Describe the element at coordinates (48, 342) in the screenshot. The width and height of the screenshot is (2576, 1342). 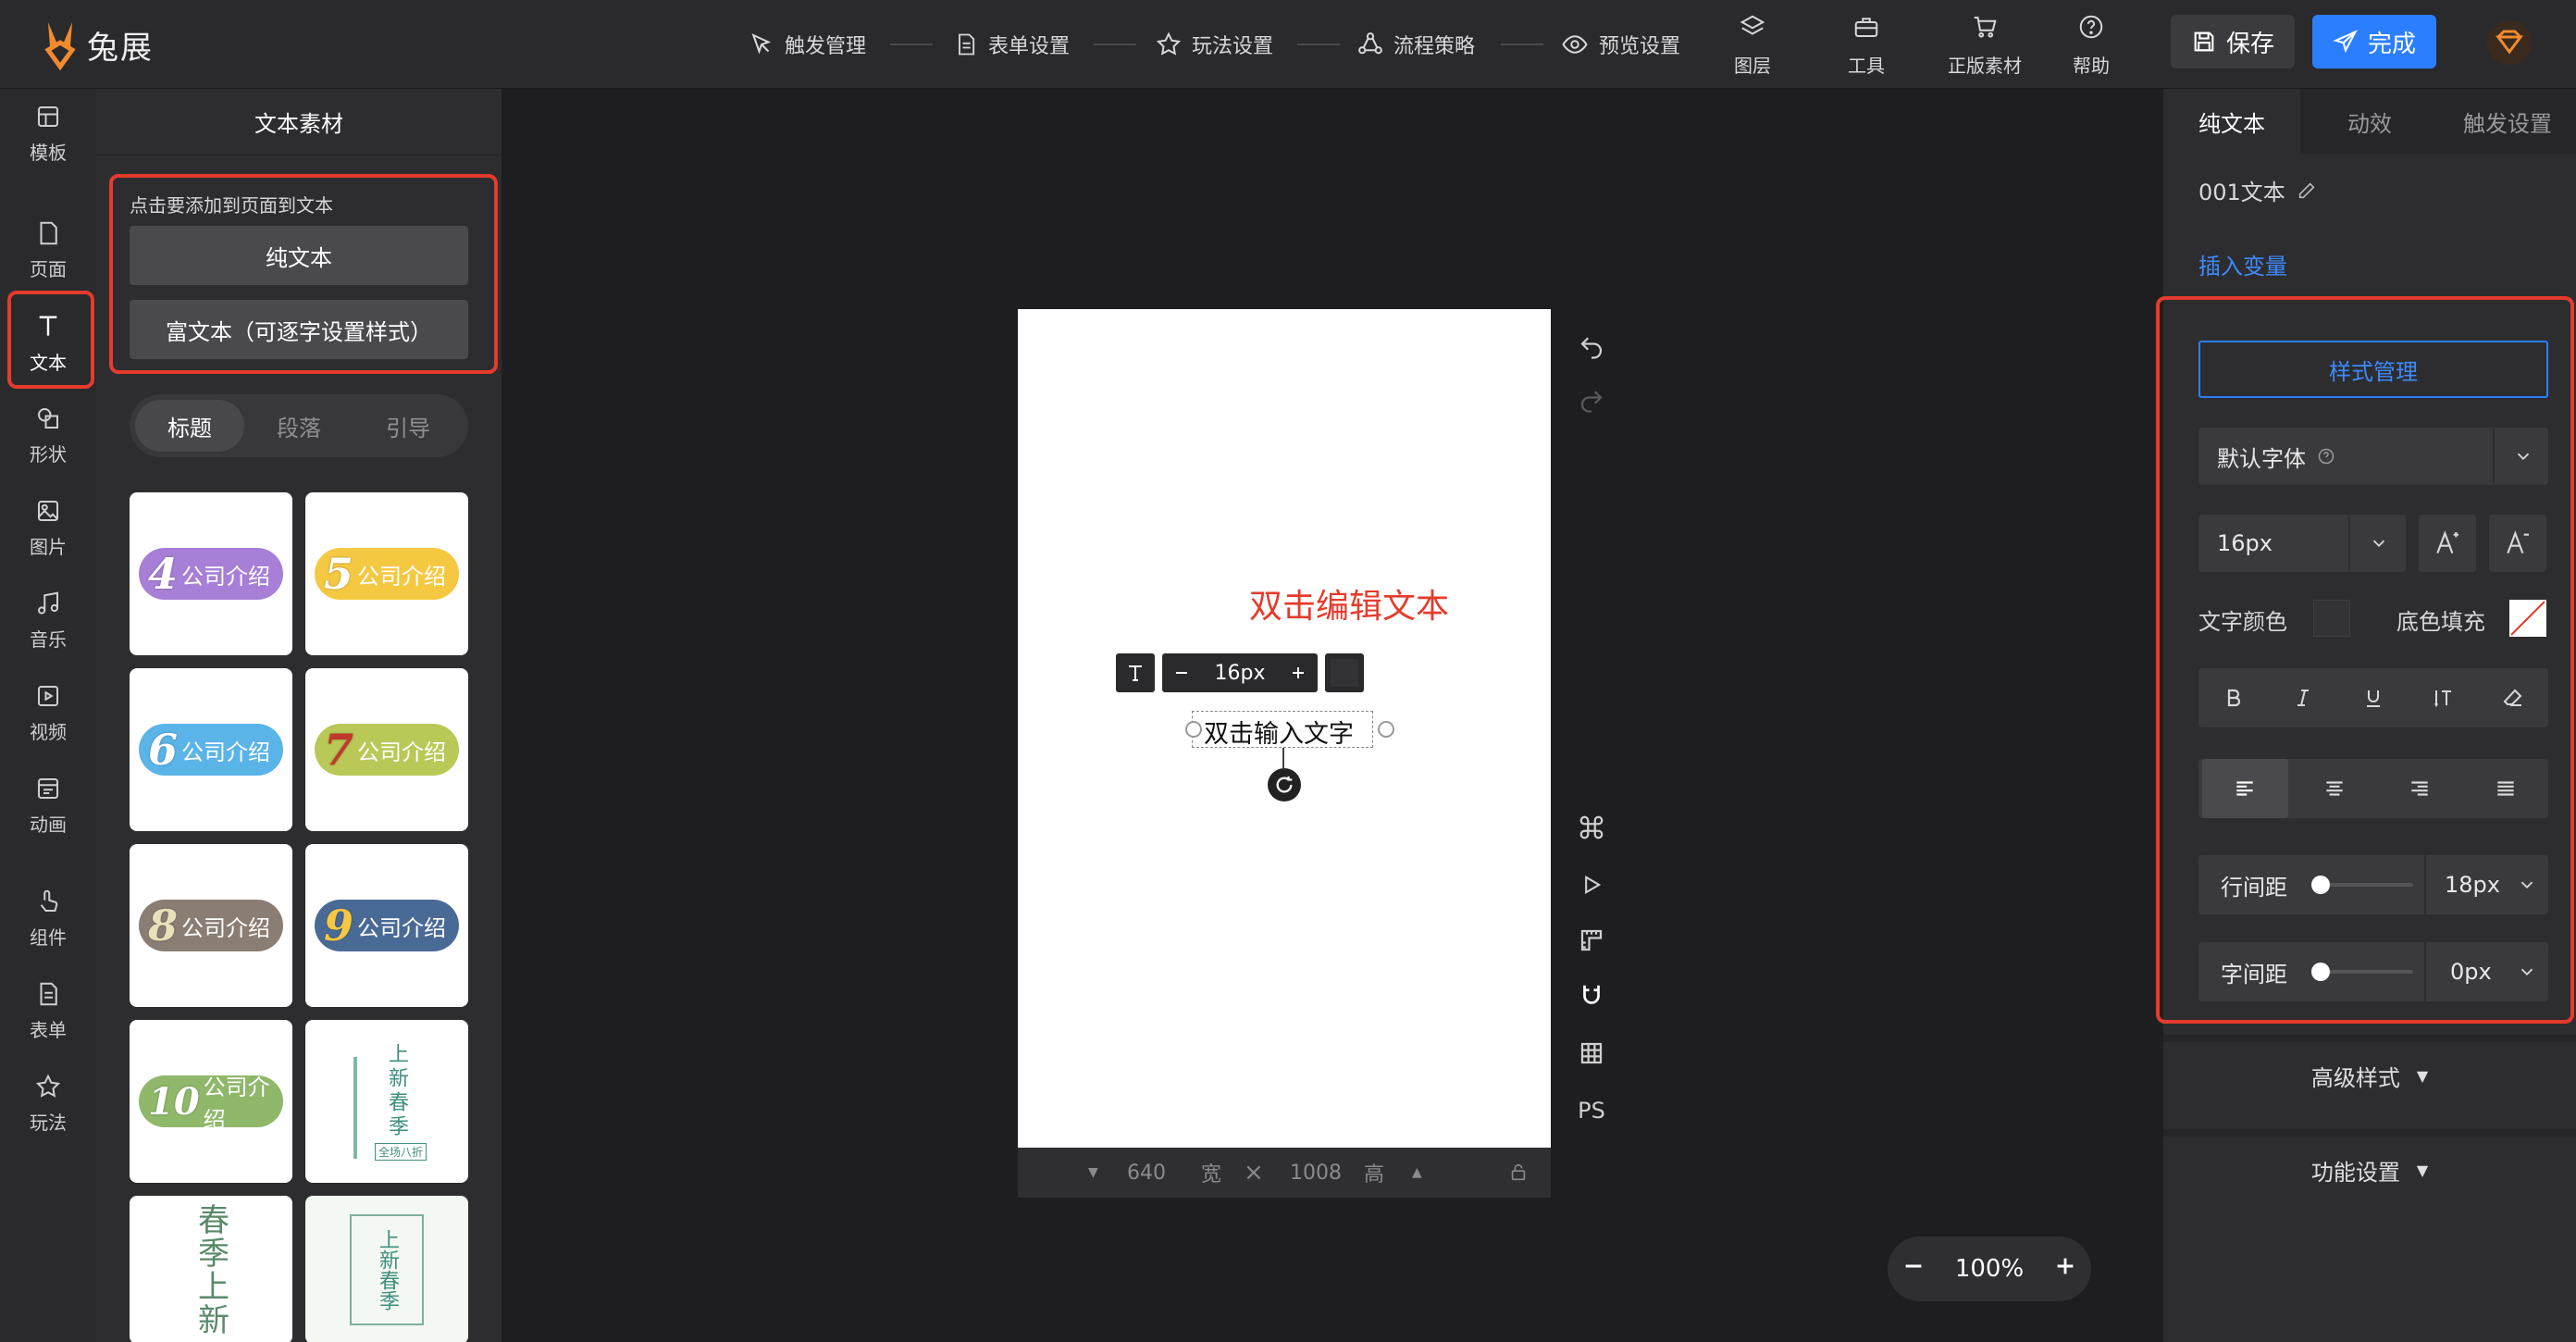
I see `nav-text: 文本` at that location.